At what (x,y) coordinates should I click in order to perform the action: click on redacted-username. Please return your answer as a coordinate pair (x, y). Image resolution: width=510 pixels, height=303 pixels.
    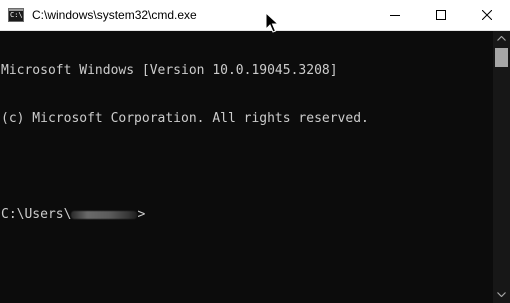
    Looking at the image, I should click on (104, 214).